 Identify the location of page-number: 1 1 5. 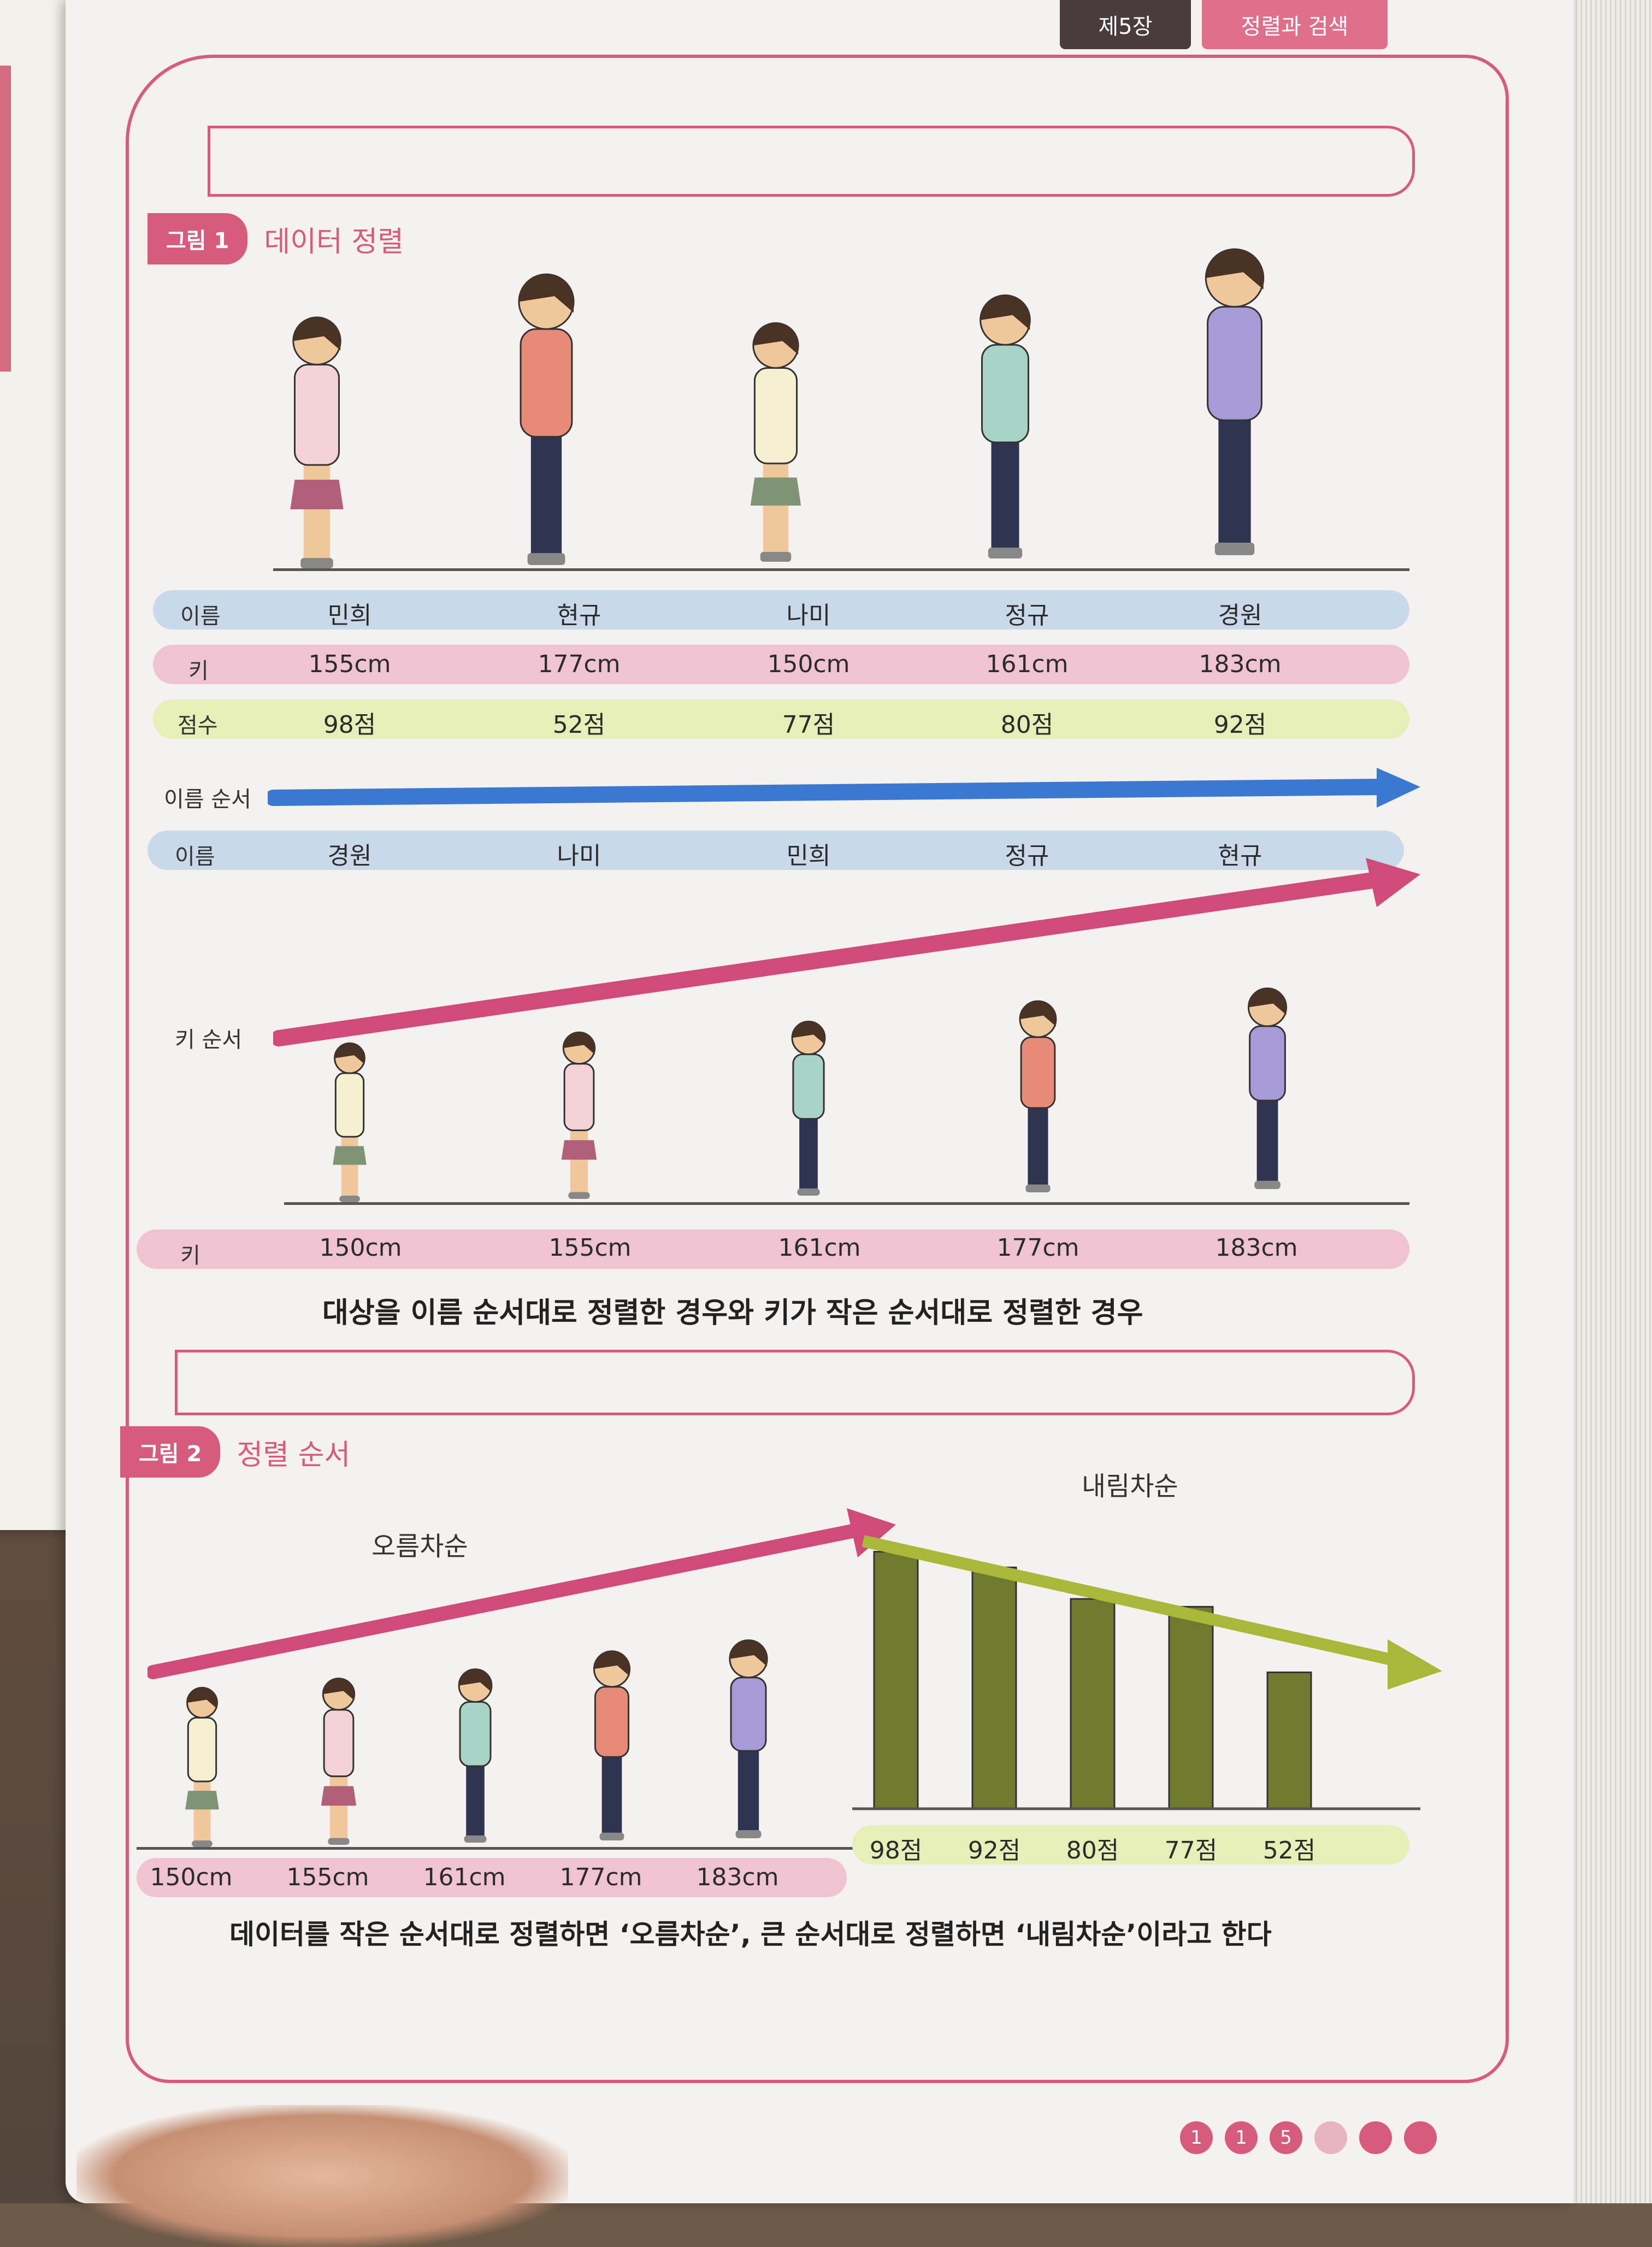
(1308, 2137).